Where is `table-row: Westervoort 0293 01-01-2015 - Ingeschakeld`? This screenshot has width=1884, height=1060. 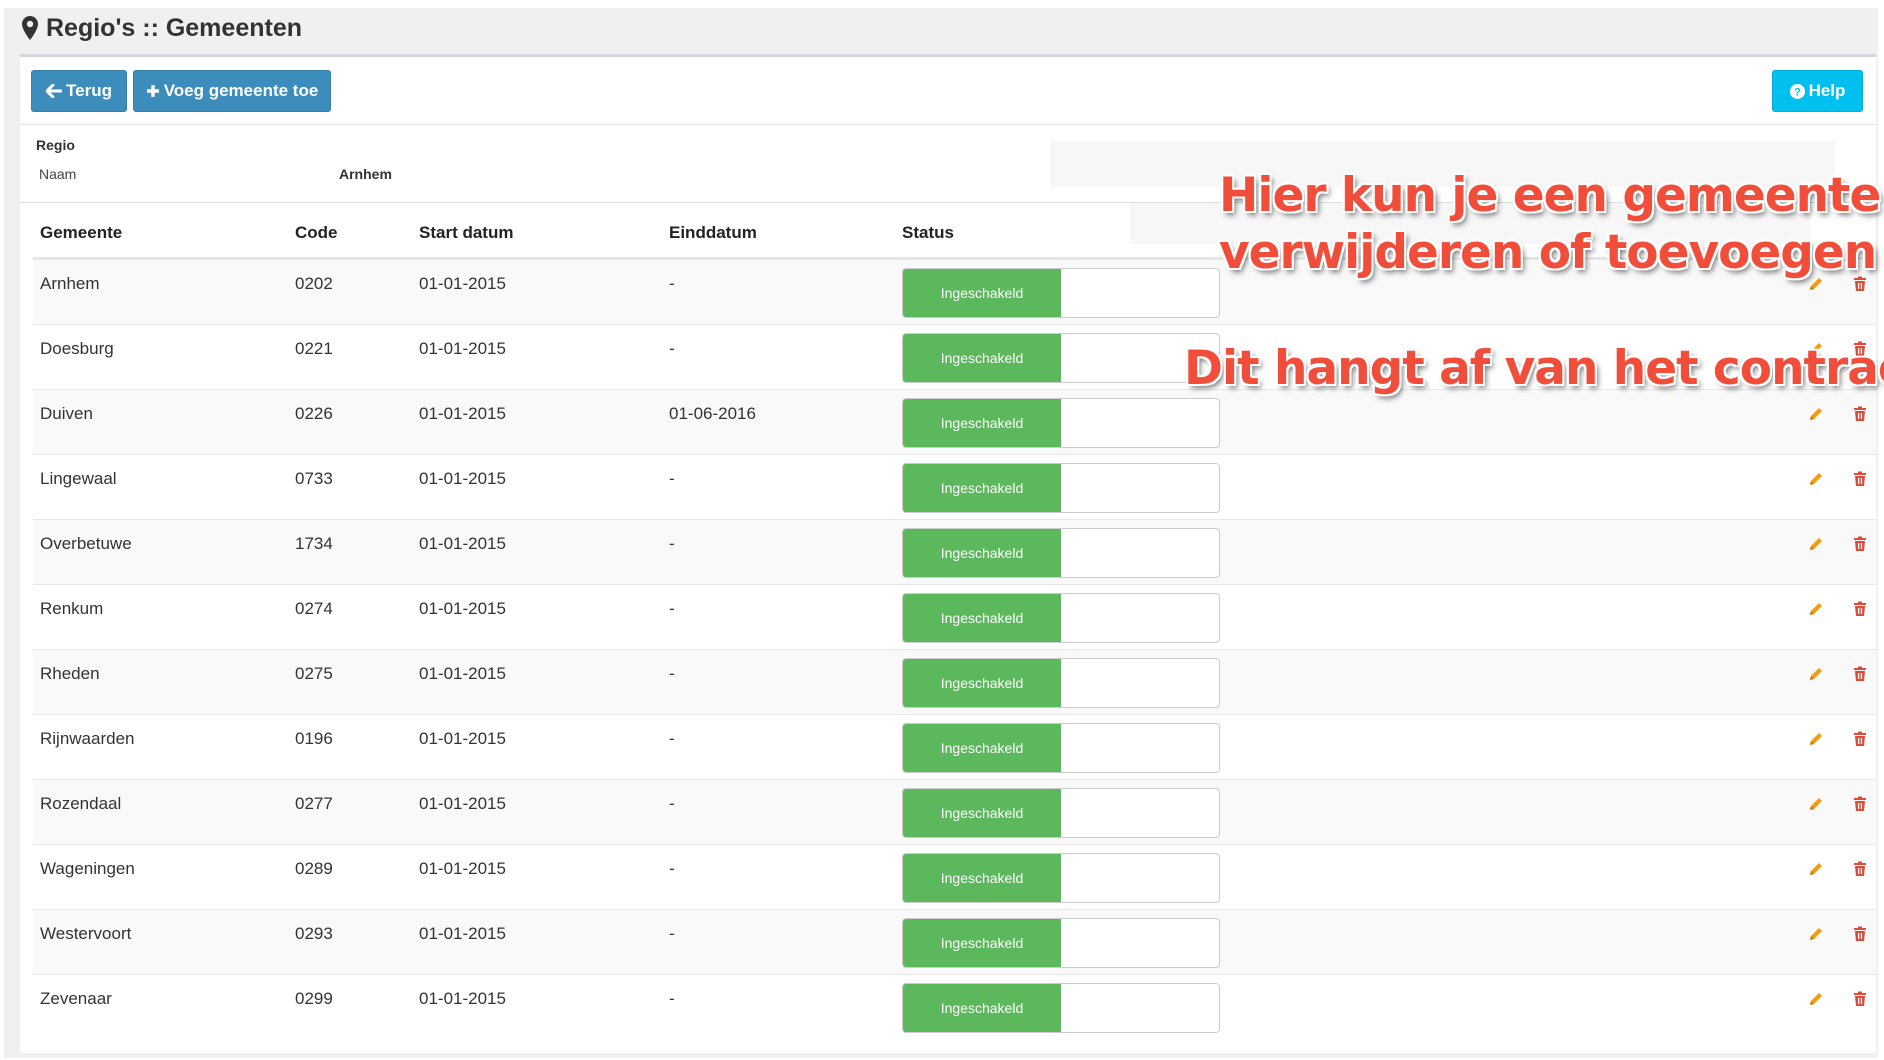
table-row: Westervoort 0293 01-01-2015 - Ingeschakeld is located at coordinates (954, 941).